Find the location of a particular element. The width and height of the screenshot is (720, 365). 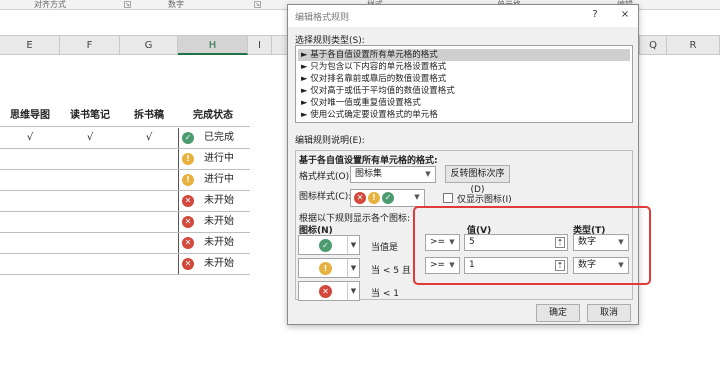

rule-type-item: ► 仅对排名靠前或靠后的数值设置格式 is located at coordinates (464, 79).